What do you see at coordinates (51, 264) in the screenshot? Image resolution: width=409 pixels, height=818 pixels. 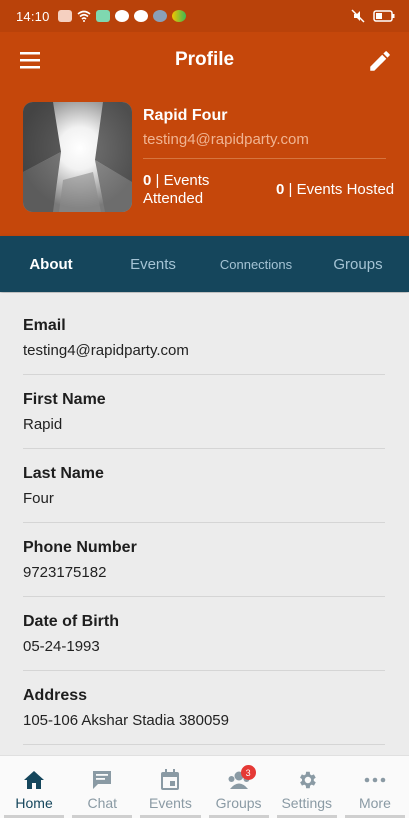 I see `tab-about: About` at bounding box center [51, 264].